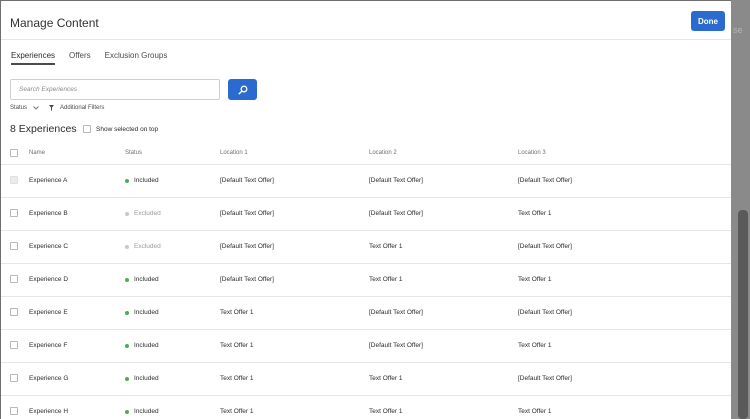 This screenshot has width=750, height=419. I want to click on filter-bar: Status Additional Filters, so click(57, 108).